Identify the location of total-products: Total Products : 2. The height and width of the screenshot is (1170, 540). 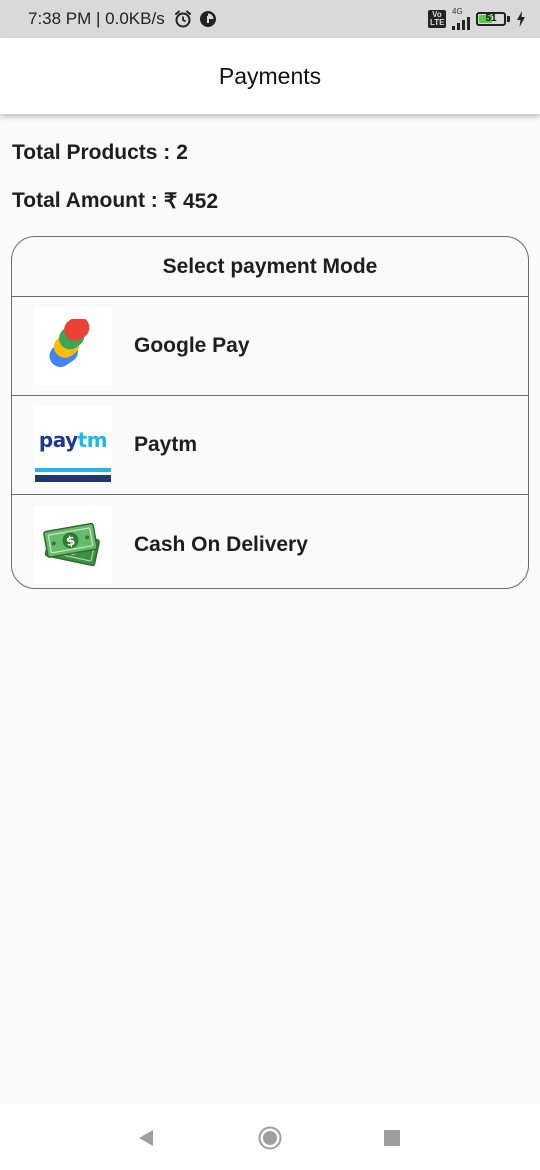
(100, 153).